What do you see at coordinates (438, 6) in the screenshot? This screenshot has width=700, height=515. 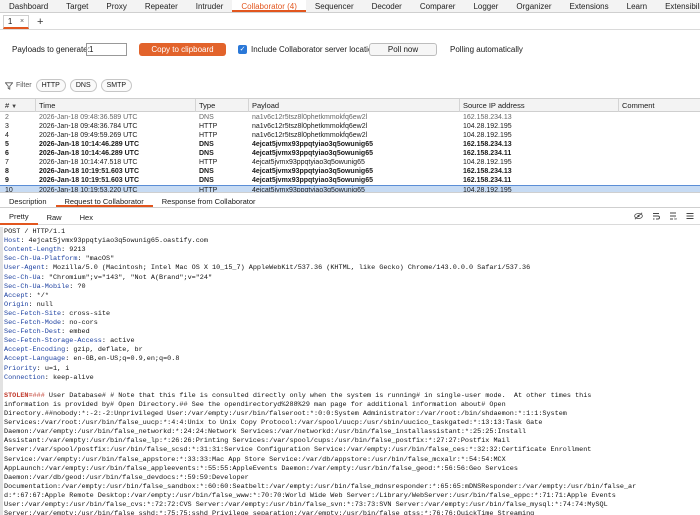 I see `tab-comparer: Comparer` at bounding box center [438, 6].